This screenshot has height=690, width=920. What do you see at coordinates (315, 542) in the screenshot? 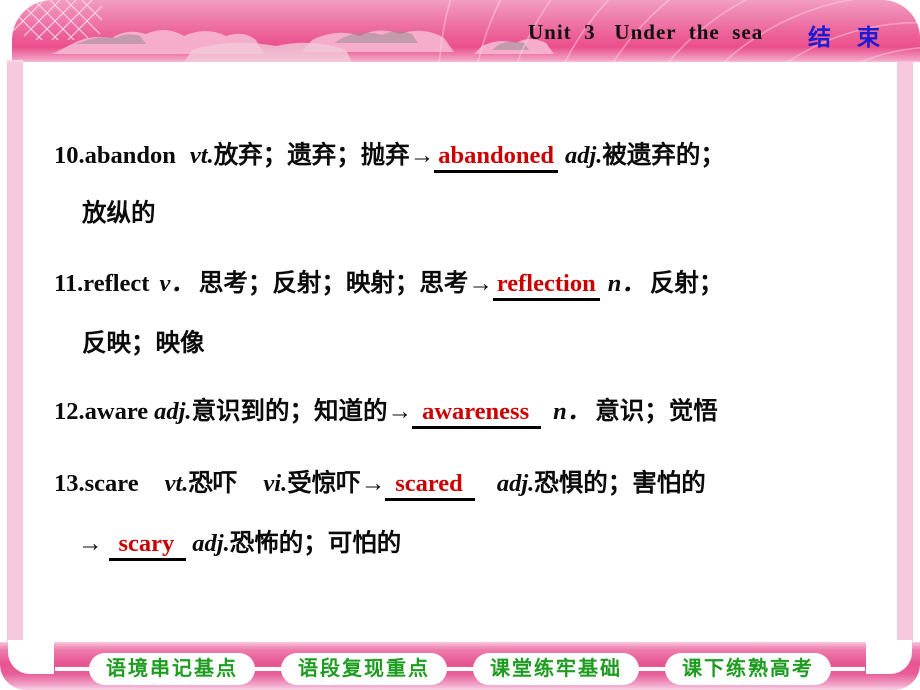
I see `entry-definition-3: 恐怖的；可怕的` at bounding box center [315, 542].